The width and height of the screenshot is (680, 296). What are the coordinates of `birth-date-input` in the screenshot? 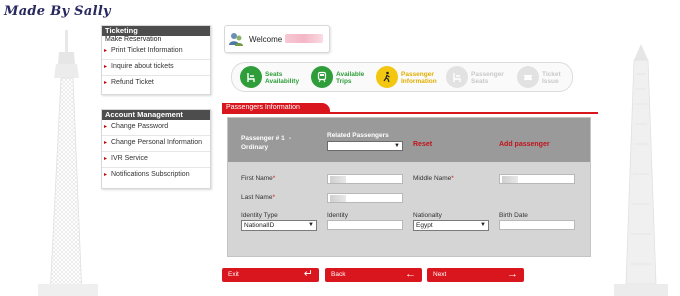 It's located at (537, 225).